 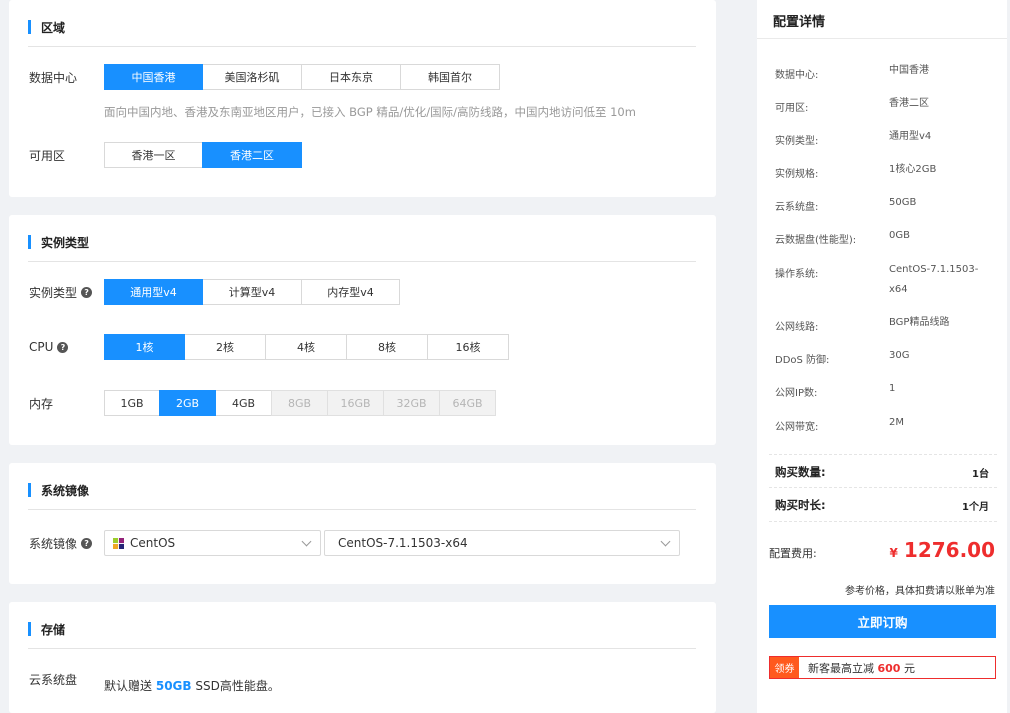 I want to click on centos-icon, so click(x=118, y=543).